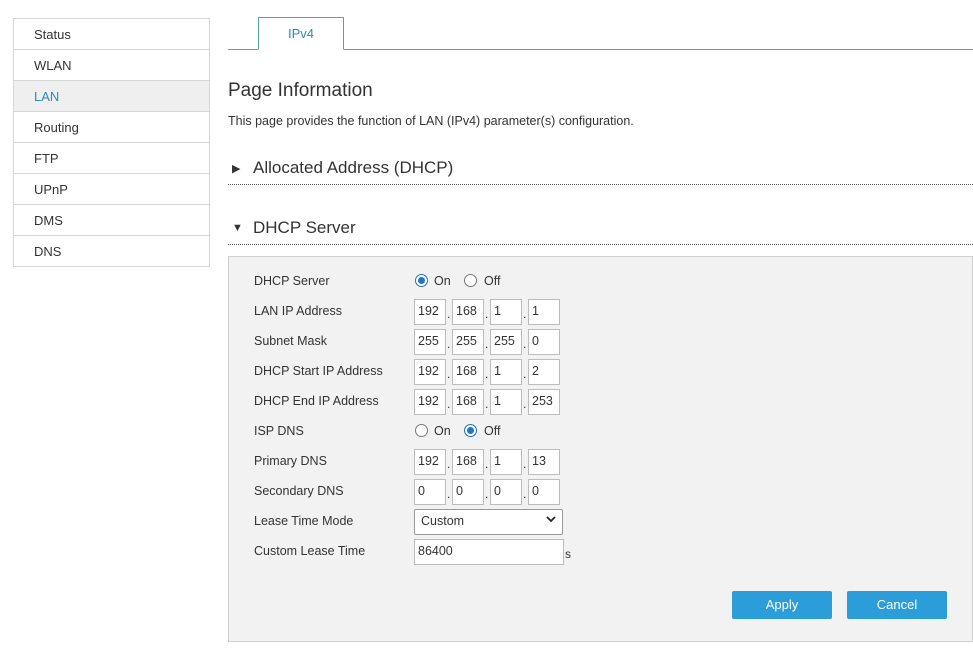 The width and height of the screenshot is (973, 656). What do you see at coordinates (300, 90) in the screenshot?
I see `page-title: Page Information` at bounding box center [300, 90].